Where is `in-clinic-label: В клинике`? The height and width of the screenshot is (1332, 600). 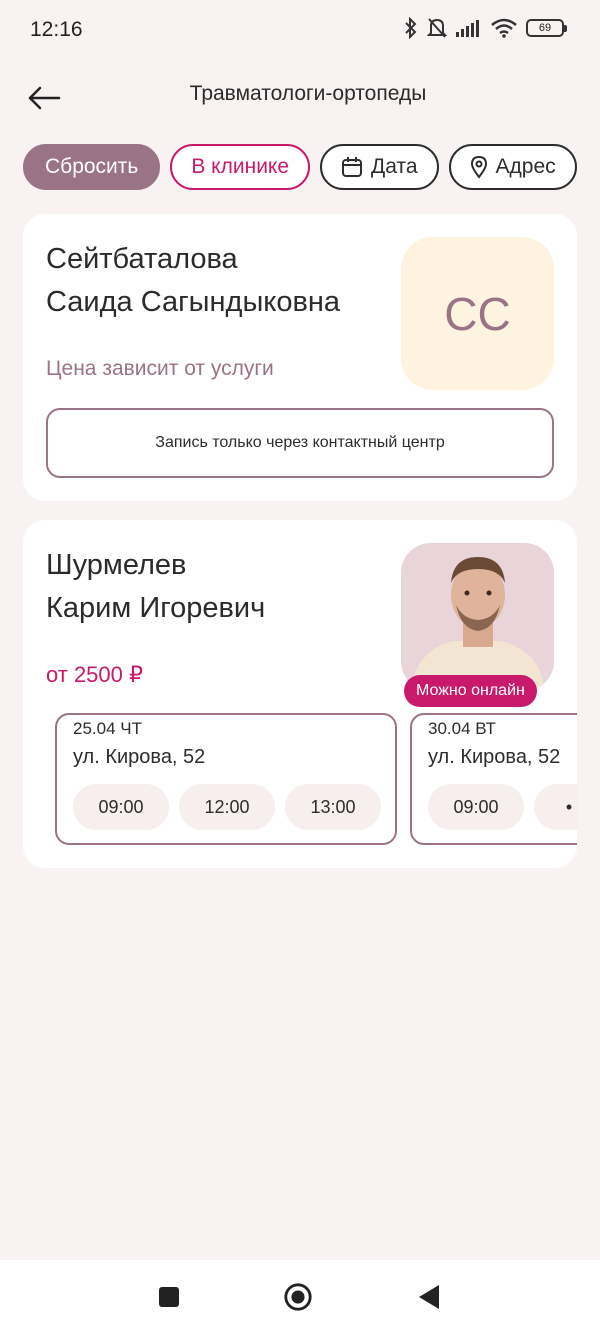 in-clinic-label: В клинике is located at coordinates (240, 166).